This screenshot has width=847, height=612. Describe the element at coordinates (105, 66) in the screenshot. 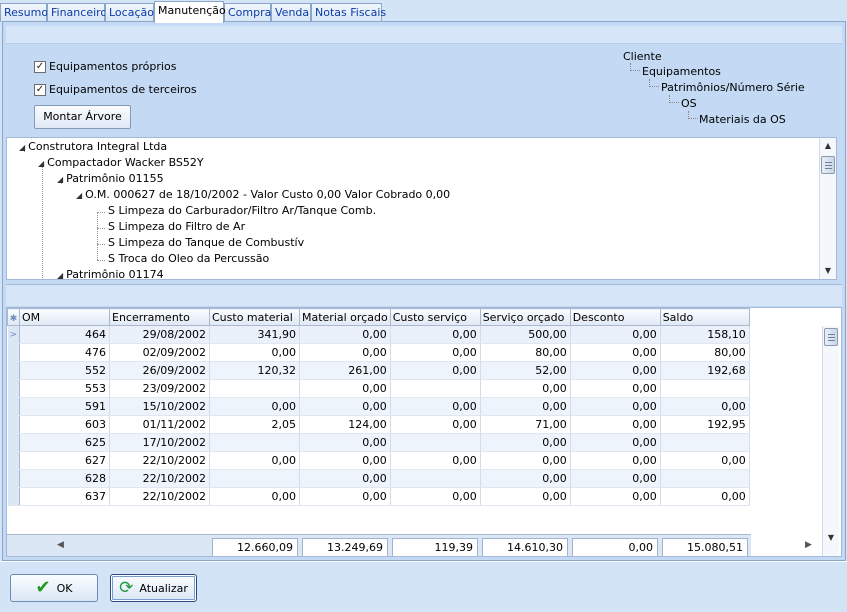

I see `own-equipment-checkbox: ✓ Equipamentos próprios` at that location.